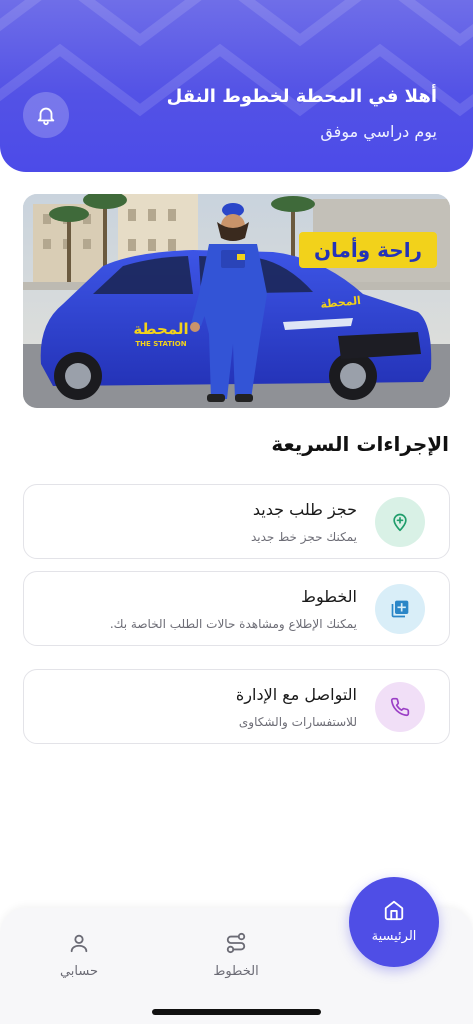 Image resolution: width=473 pixels, height=1024 pixels. Describe the element at coordinates (79, 943) in the screenshot. I see `user-icon` at that location.